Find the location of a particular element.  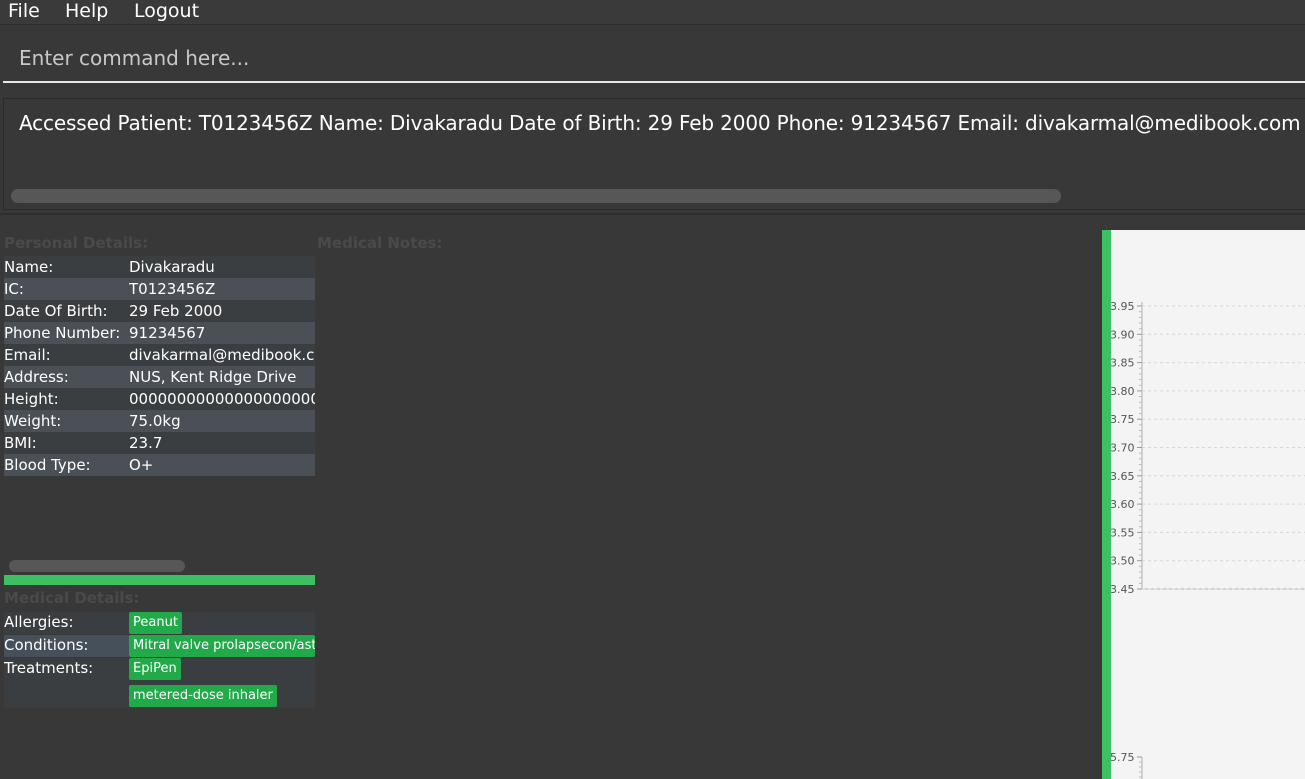

personal-row-label: Address: is located at coordinates (36, 377).